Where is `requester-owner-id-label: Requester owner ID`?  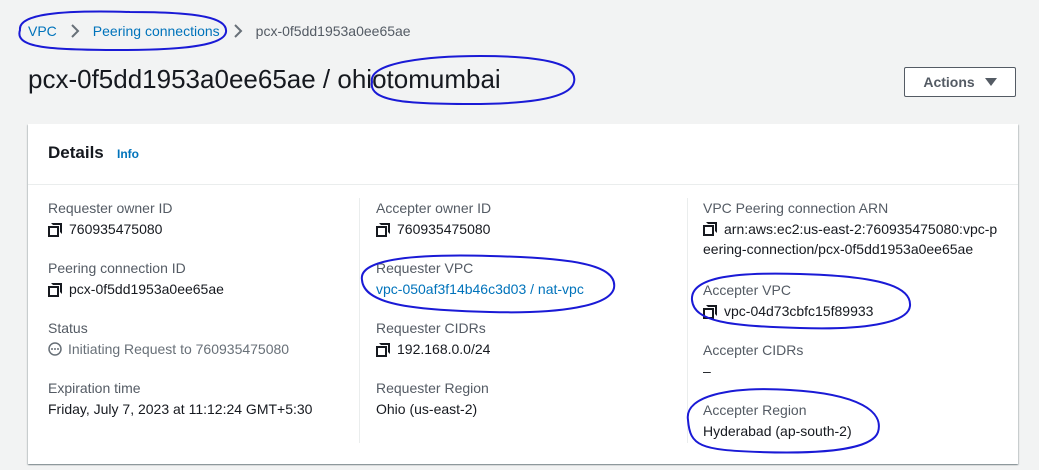
requester-owner-id-label: Requester owner ID is located at coordinates (110, 208).